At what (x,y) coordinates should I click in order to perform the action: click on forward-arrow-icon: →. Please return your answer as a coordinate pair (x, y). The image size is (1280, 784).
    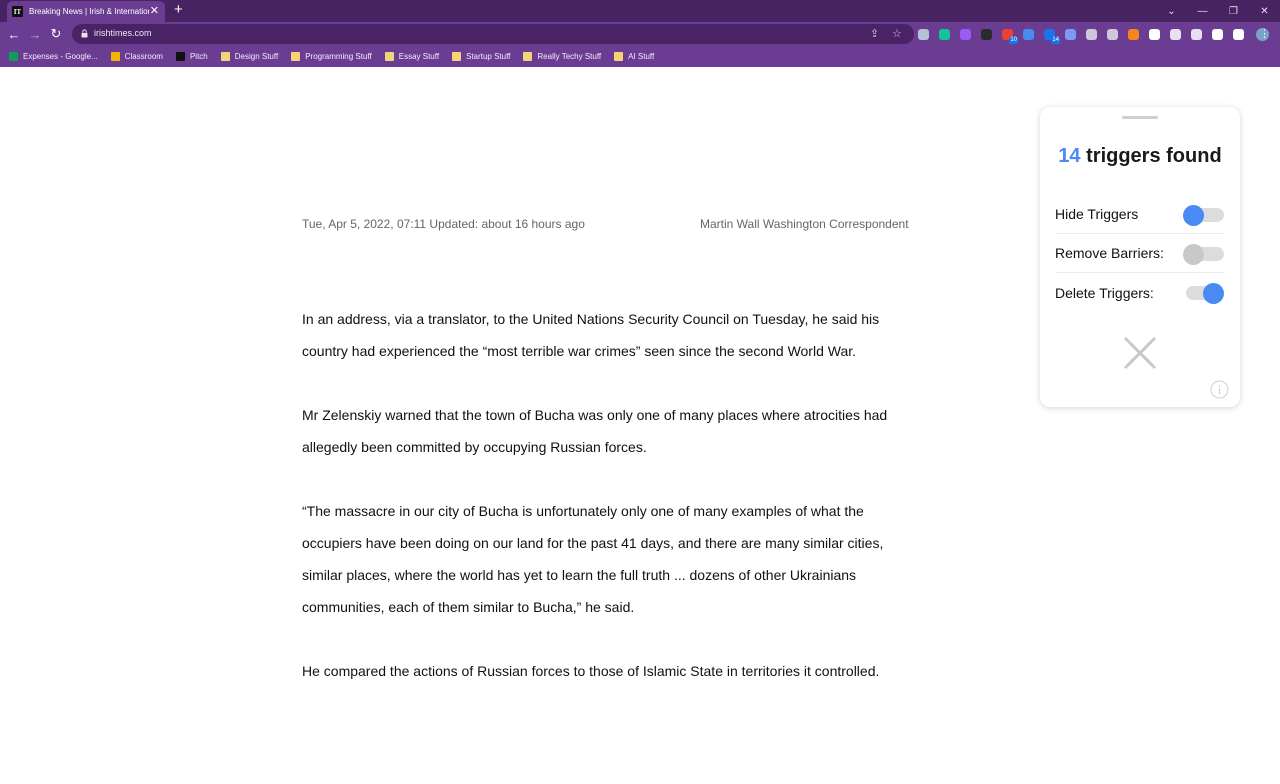
    Looking at the image, I should click on (35, 34).